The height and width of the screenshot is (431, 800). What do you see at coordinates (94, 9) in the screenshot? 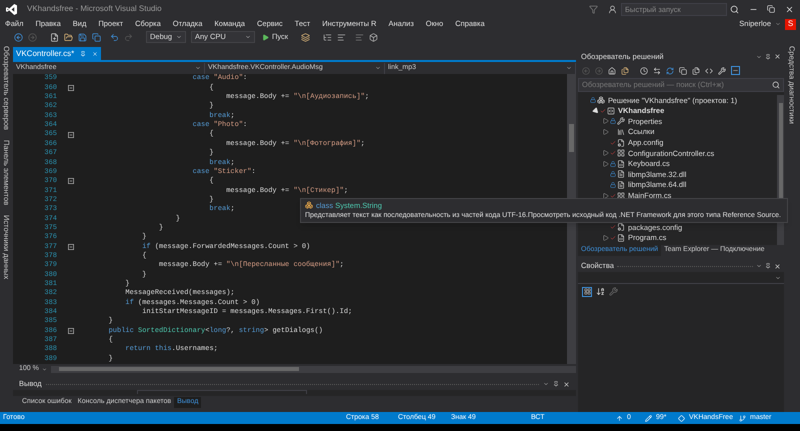
I see `window-title: VKhandsfree - Microsoft Visual Studio` at bounding box center [94, 9].